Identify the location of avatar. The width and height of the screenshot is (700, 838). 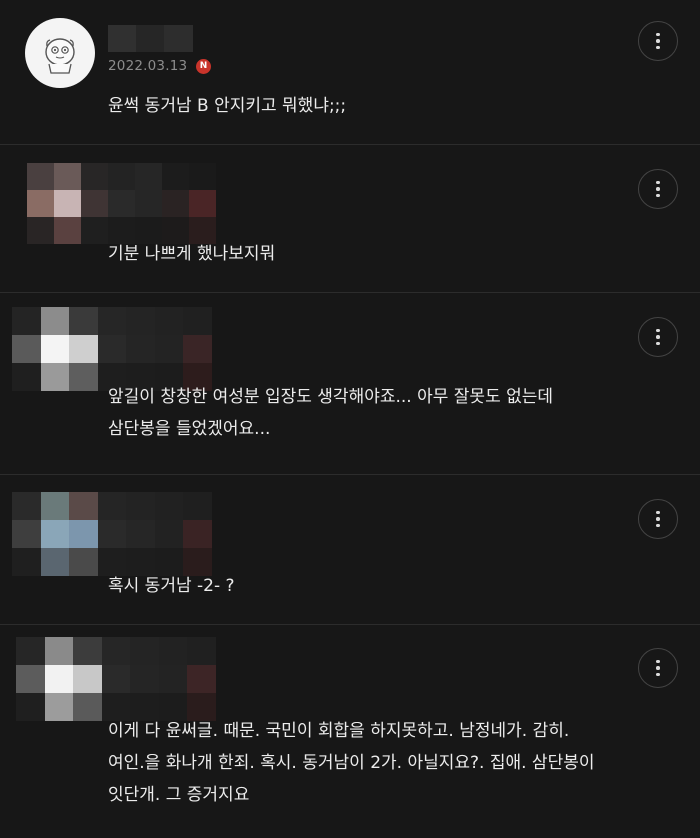
(60, 53).